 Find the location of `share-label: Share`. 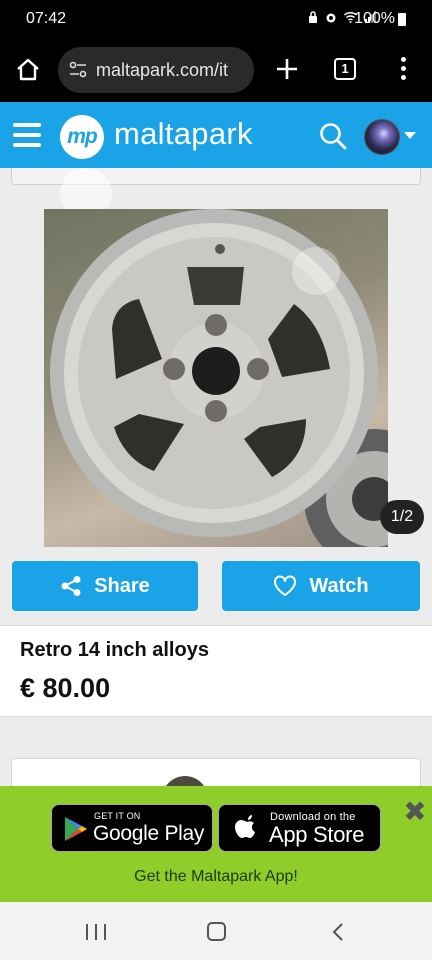

share-label: Share is located at coordinates (122, 585).